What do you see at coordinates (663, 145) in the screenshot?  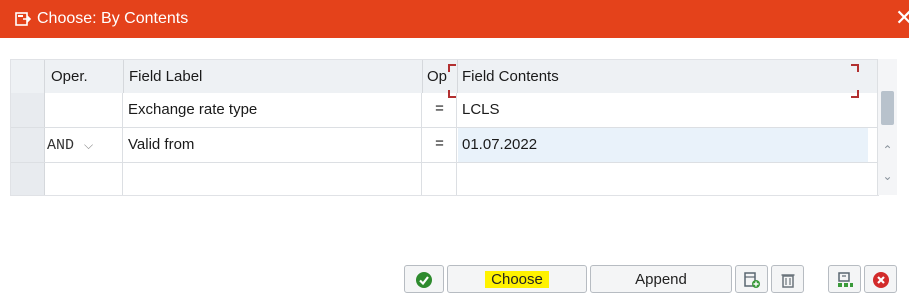 I see `field-contents-input: 01.07.2022` at bounding box center [663, 145].